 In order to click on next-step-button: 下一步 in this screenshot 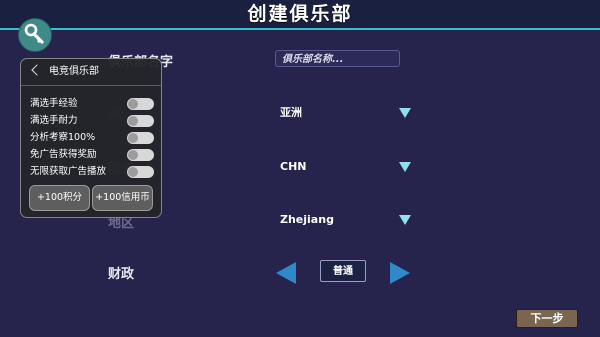, I will do `click(547, 318)`.